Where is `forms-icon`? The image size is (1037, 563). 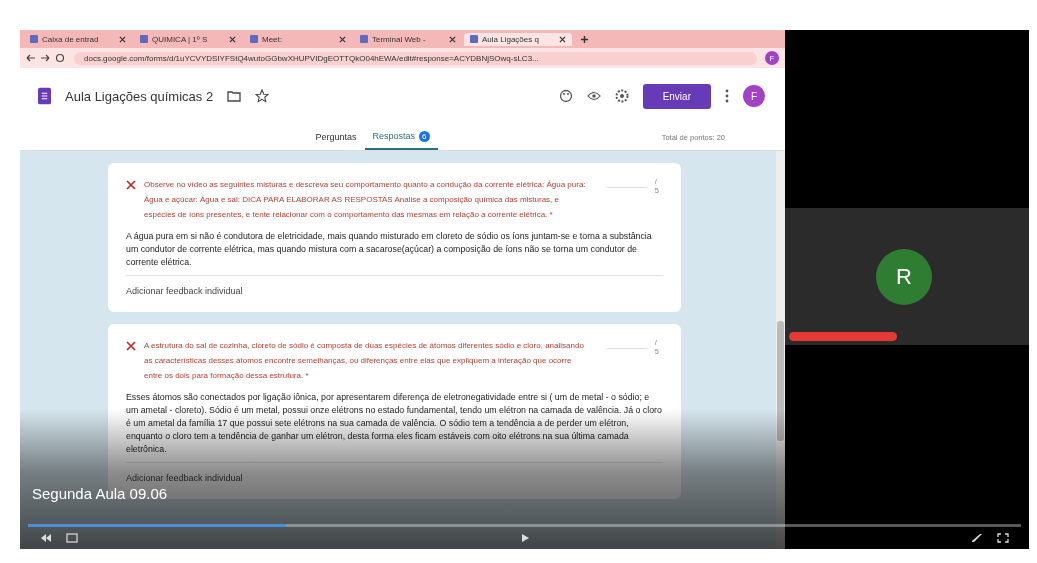 forms-icon is located at coordinates (44, 96).